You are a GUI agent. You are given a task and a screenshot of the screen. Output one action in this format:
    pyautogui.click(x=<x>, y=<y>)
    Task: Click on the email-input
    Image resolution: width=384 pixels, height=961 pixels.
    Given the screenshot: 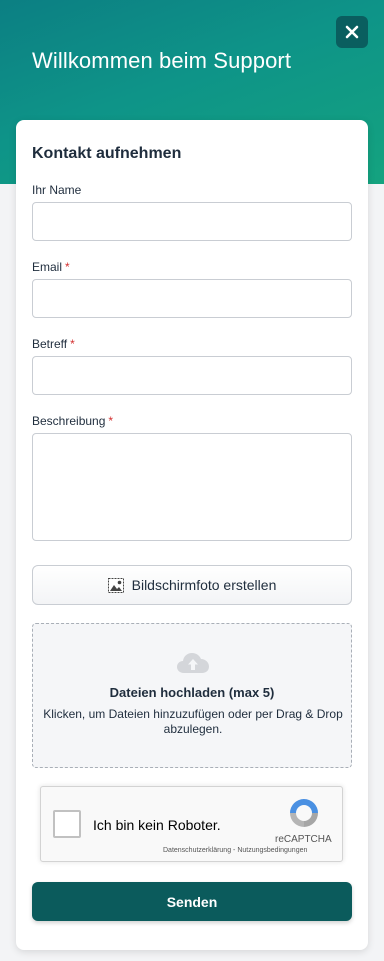 What is the action you would take?
    pyautogui.click(x=192, y=298)
    